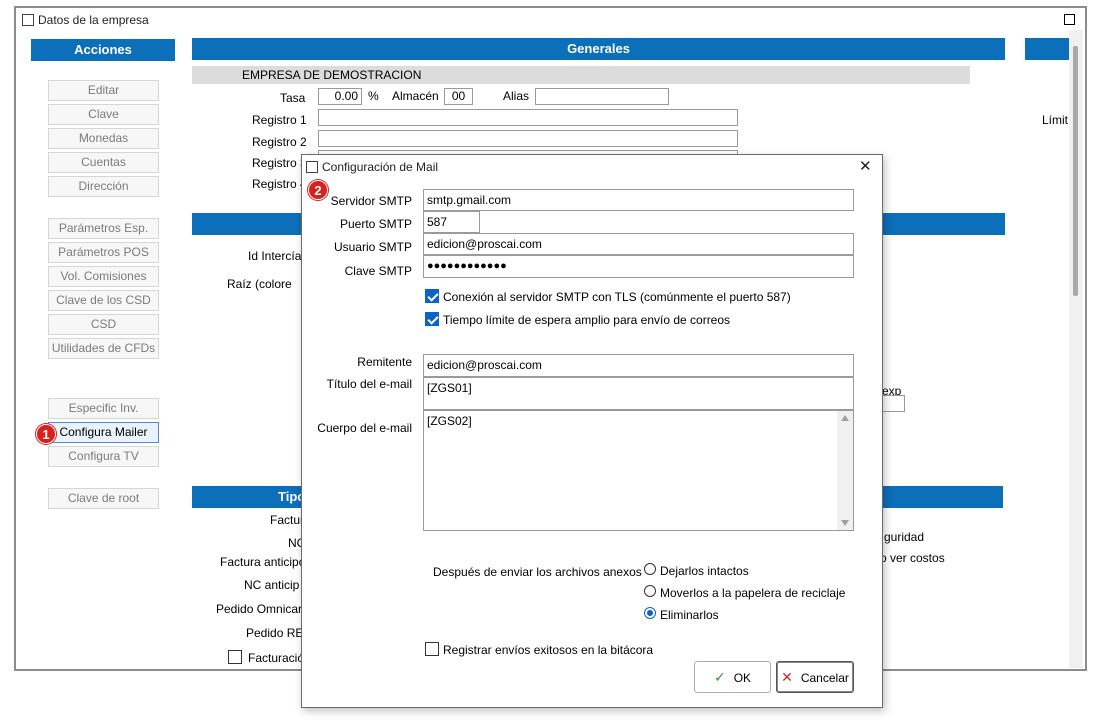 The width and height of the screenshot is (1101, 722). What do you see at coordinates (912, 558) in the screenshot?
I see `ver-costos-label: o ver costos` at bounding box center [912, 558].